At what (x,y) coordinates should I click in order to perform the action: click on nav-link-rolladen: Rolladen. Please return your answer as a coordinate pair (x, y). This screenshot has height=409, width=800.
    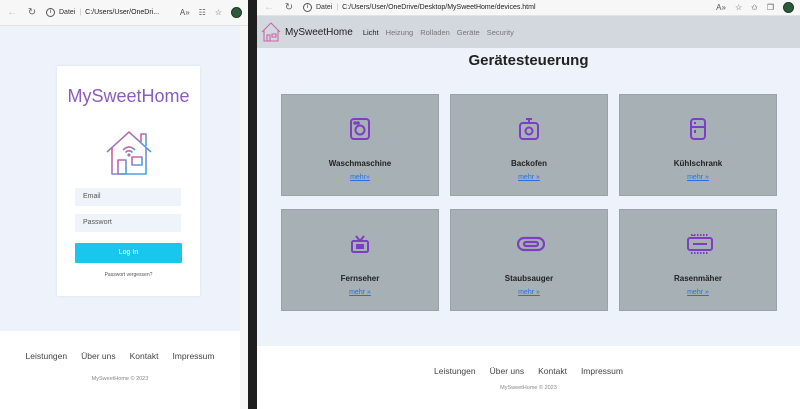
    Looking at the image, I should click on (435, 32).